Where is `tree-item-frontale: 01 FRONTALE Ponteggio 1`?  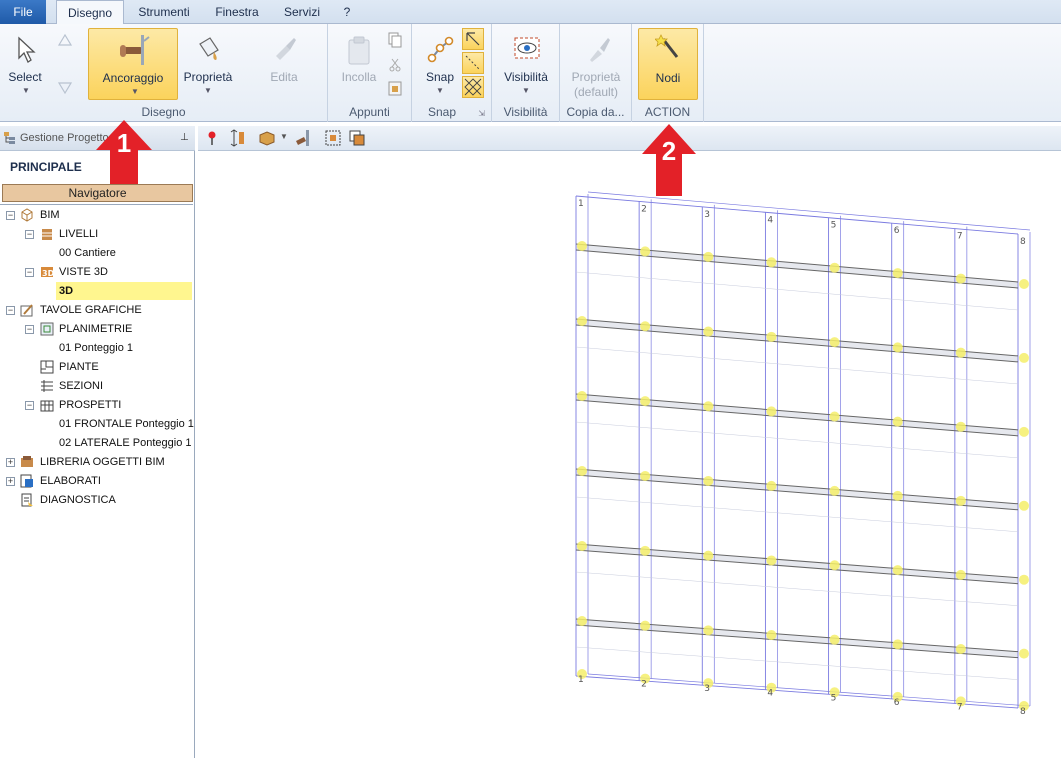
tree-item-frontale: 01 FRONTALE Ponteggio 1 is located at coordinates (126, 424).